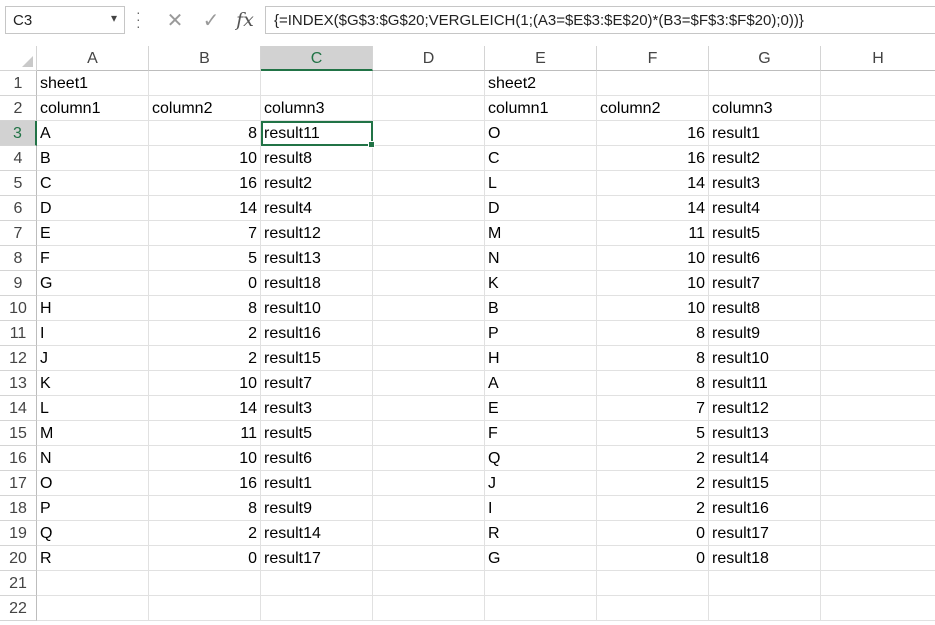 Image resolution: width=935 pixels, height=625 pixels. What do you see at coordinates (541, 533) in the screenshot?
I see `cell-e19: R` at bounding box center [541, 533].